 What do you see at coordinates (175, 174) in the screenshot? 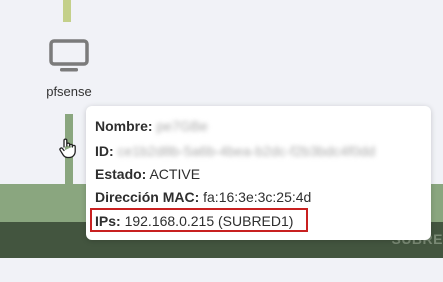
I see `status-value: ACTIVE` at bounding box center [175, 174].